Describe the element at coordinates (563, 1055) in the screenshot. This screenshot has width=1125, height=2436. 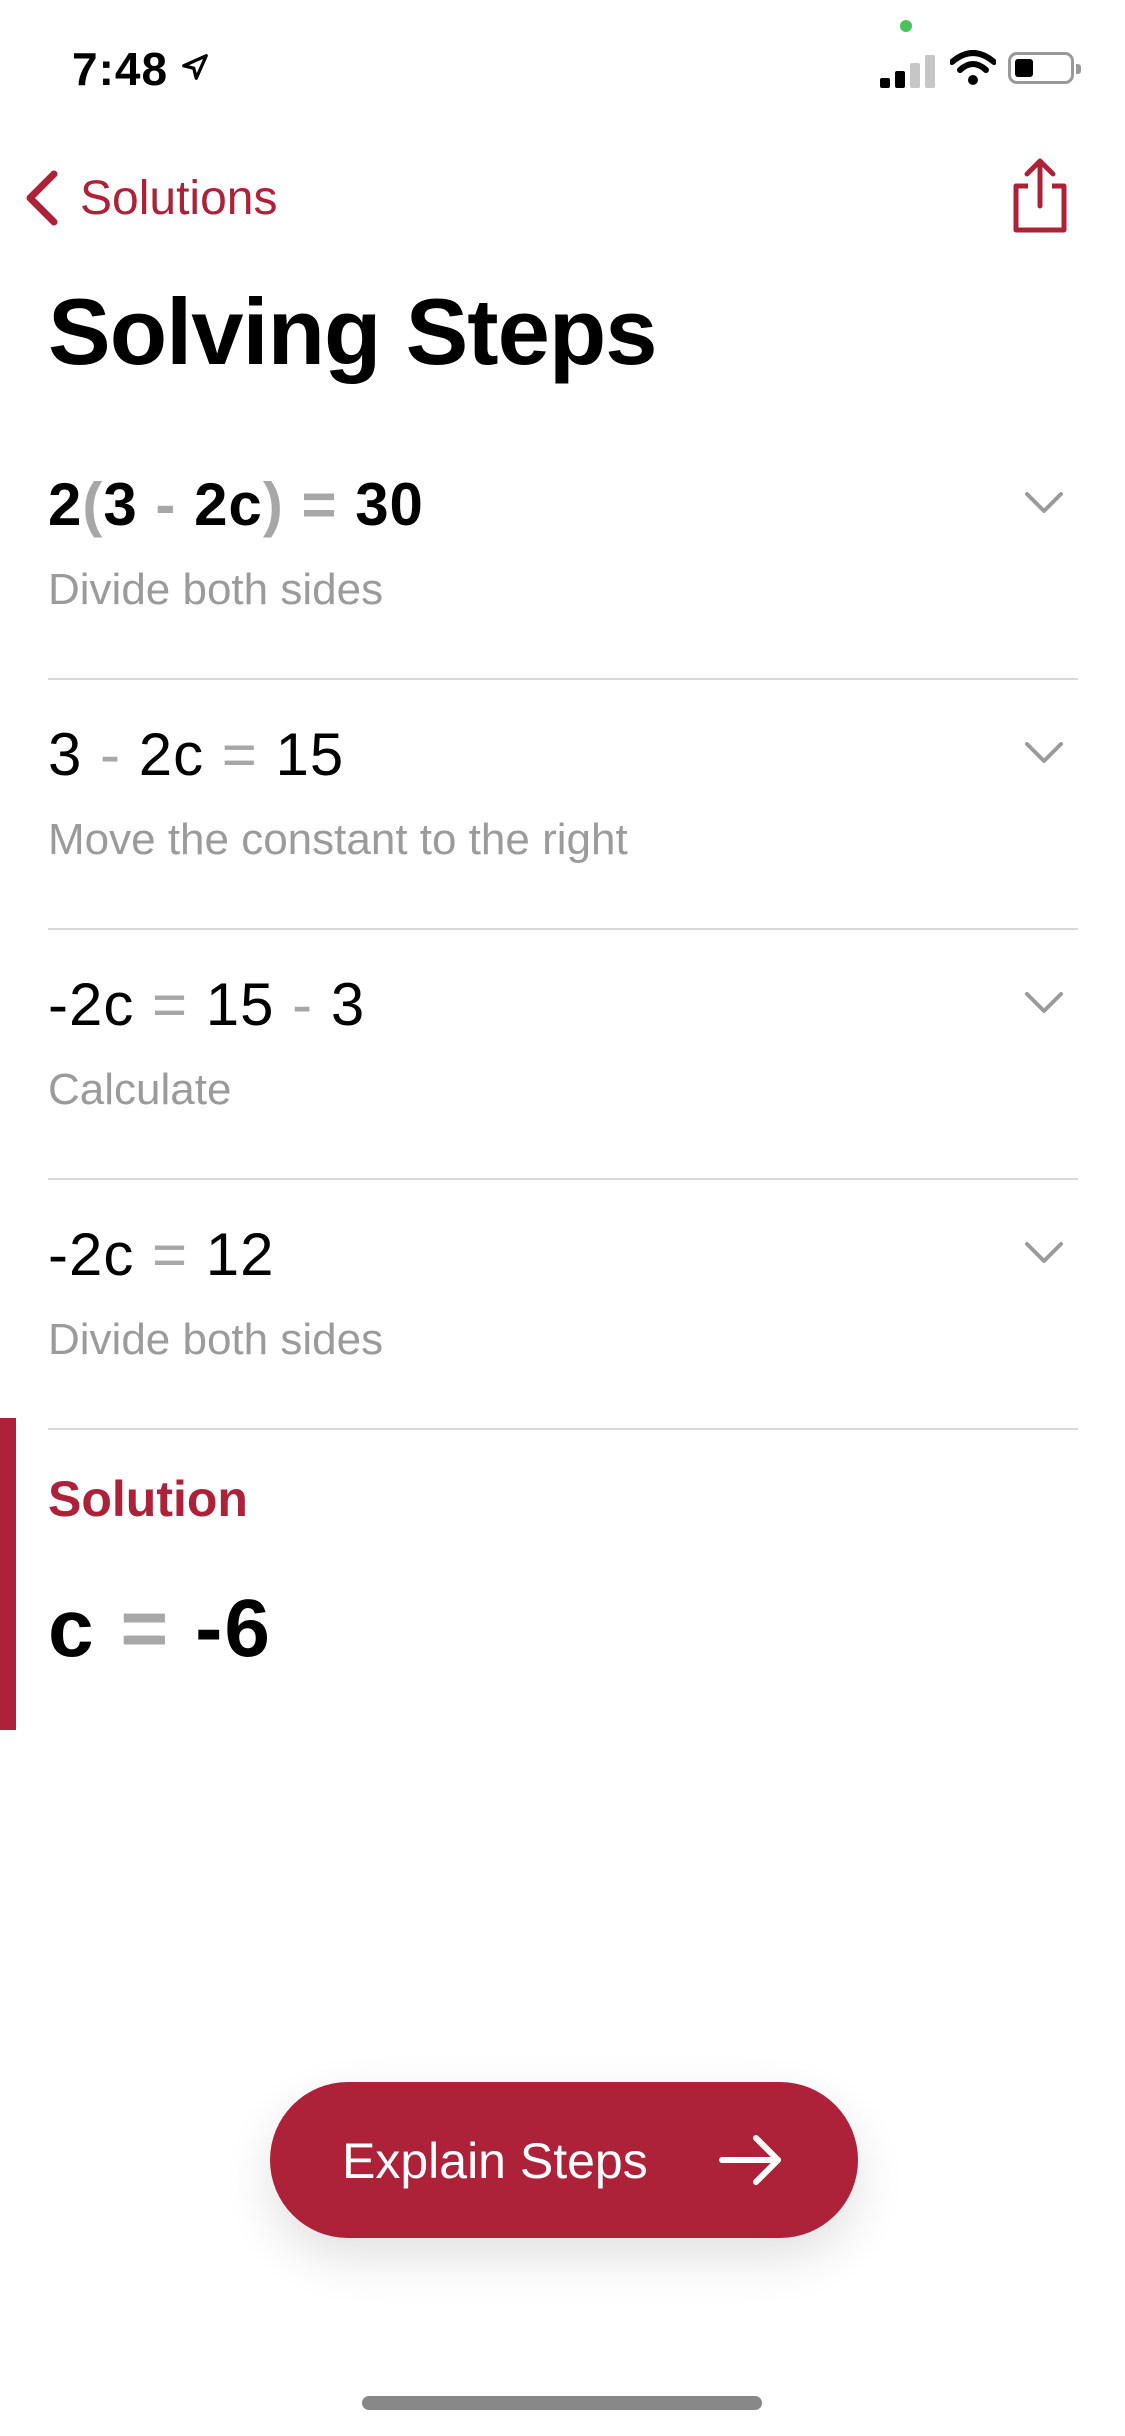
I see `step-row: -2c = 15 - 3 Calculate` at that location.